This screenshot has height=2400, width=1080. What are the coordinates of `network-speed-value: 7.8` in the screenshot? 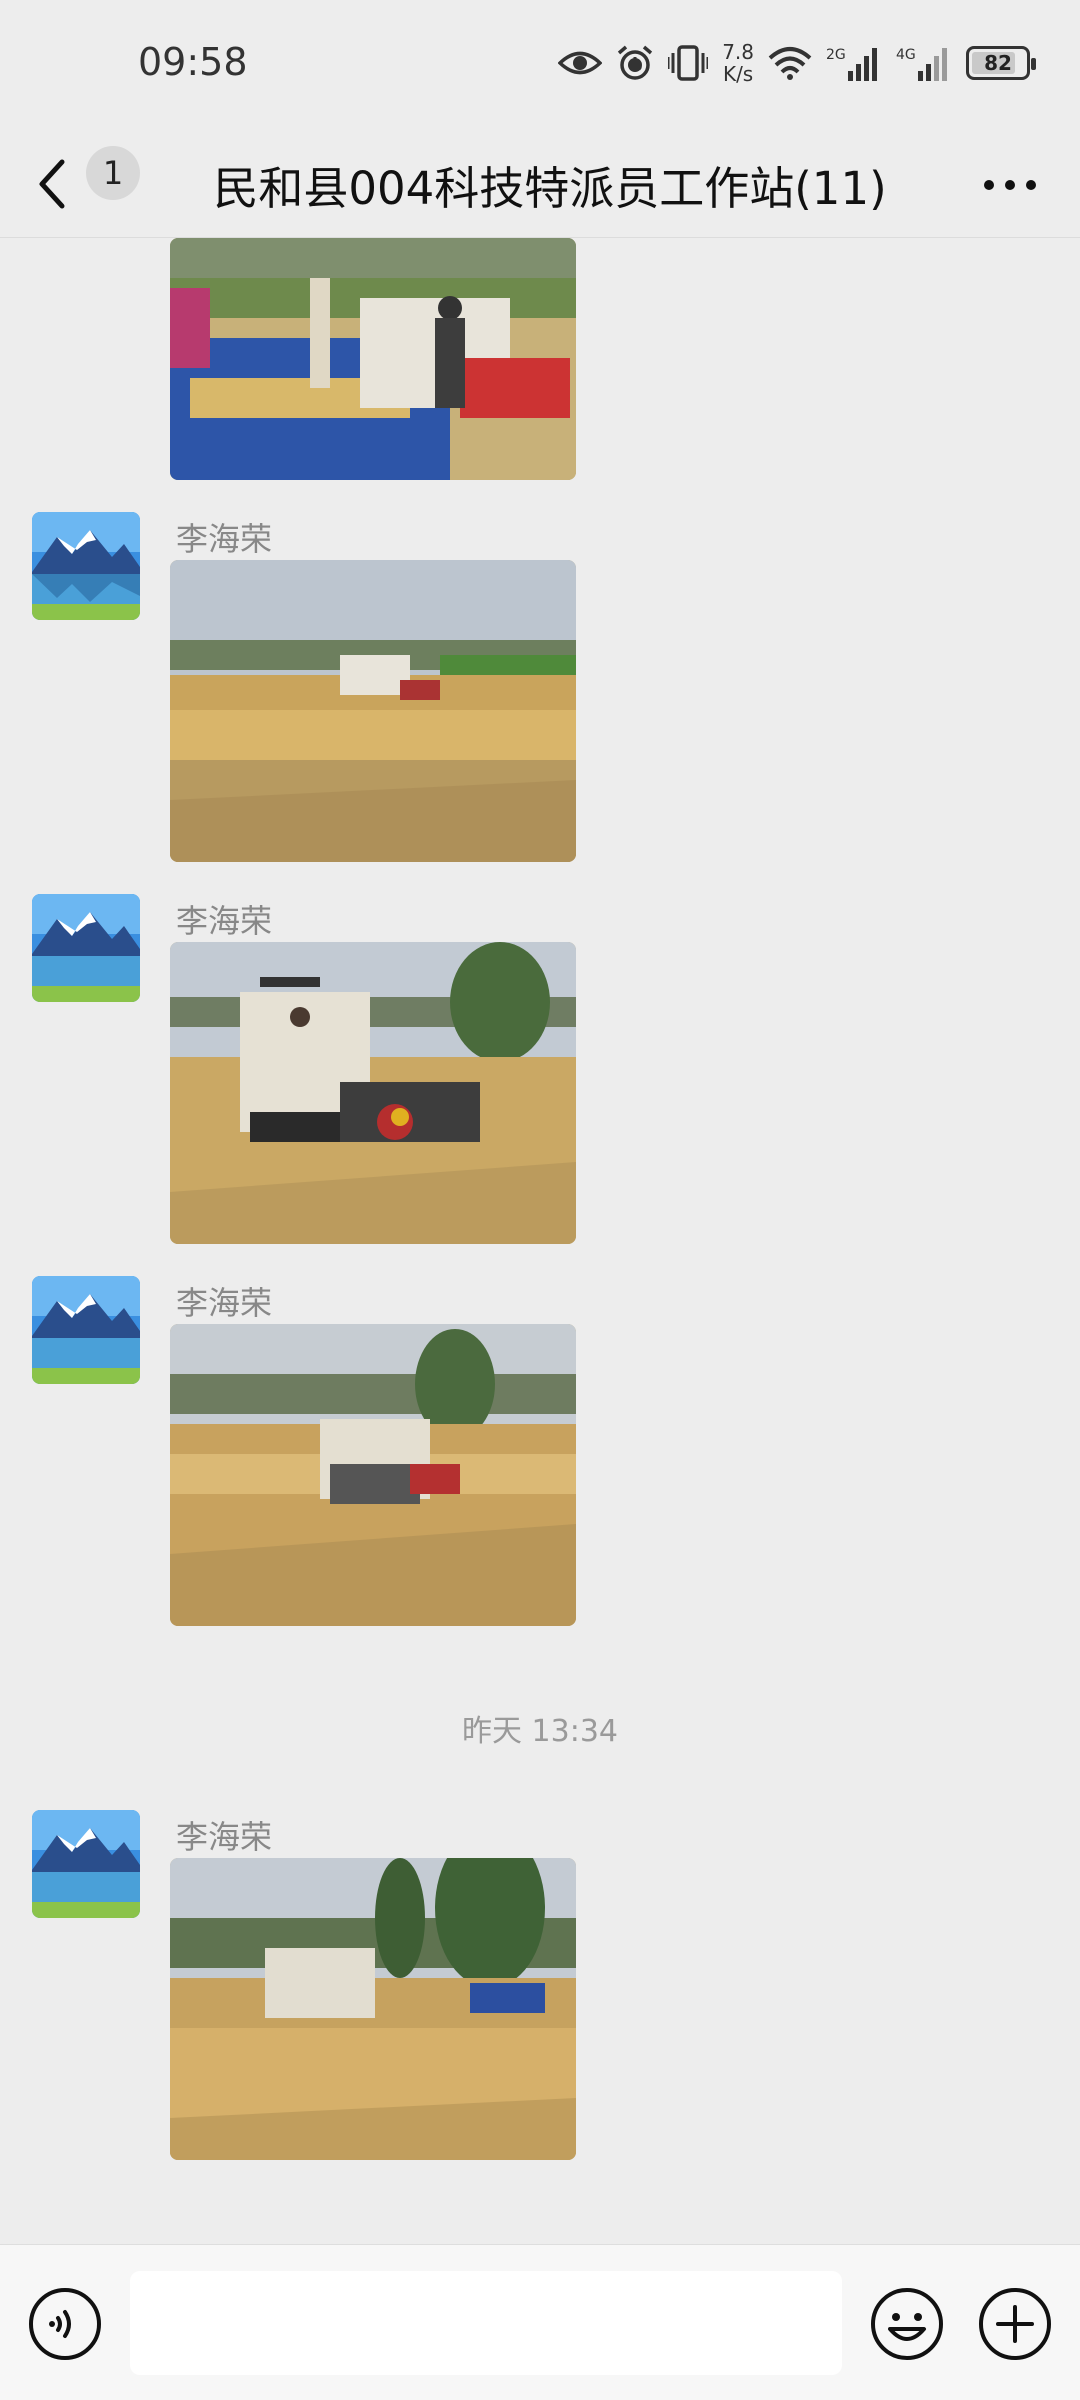 It's located at (738, 52).